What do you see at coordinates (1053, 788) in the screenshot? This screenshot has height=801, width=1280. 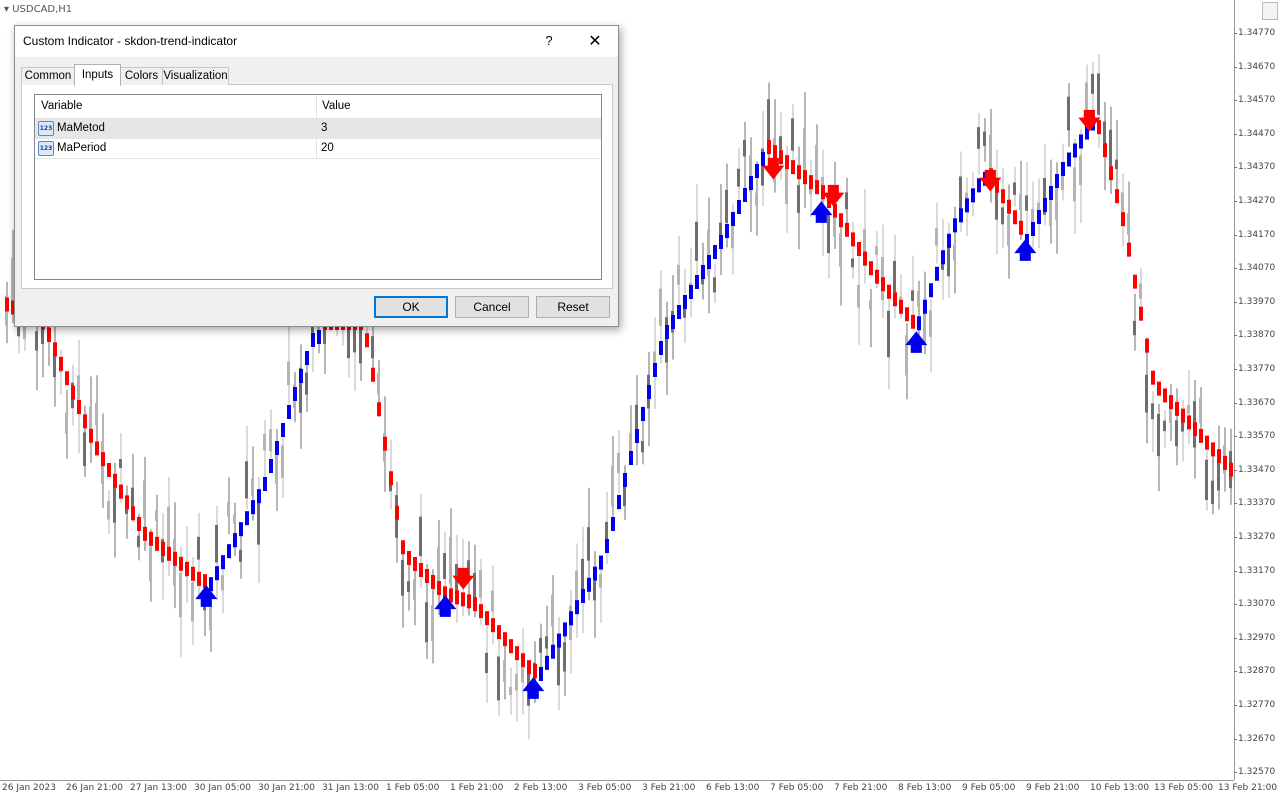 I see `time-tick-label: 9 Feb 21:00` at bounding box center [1053, 788].